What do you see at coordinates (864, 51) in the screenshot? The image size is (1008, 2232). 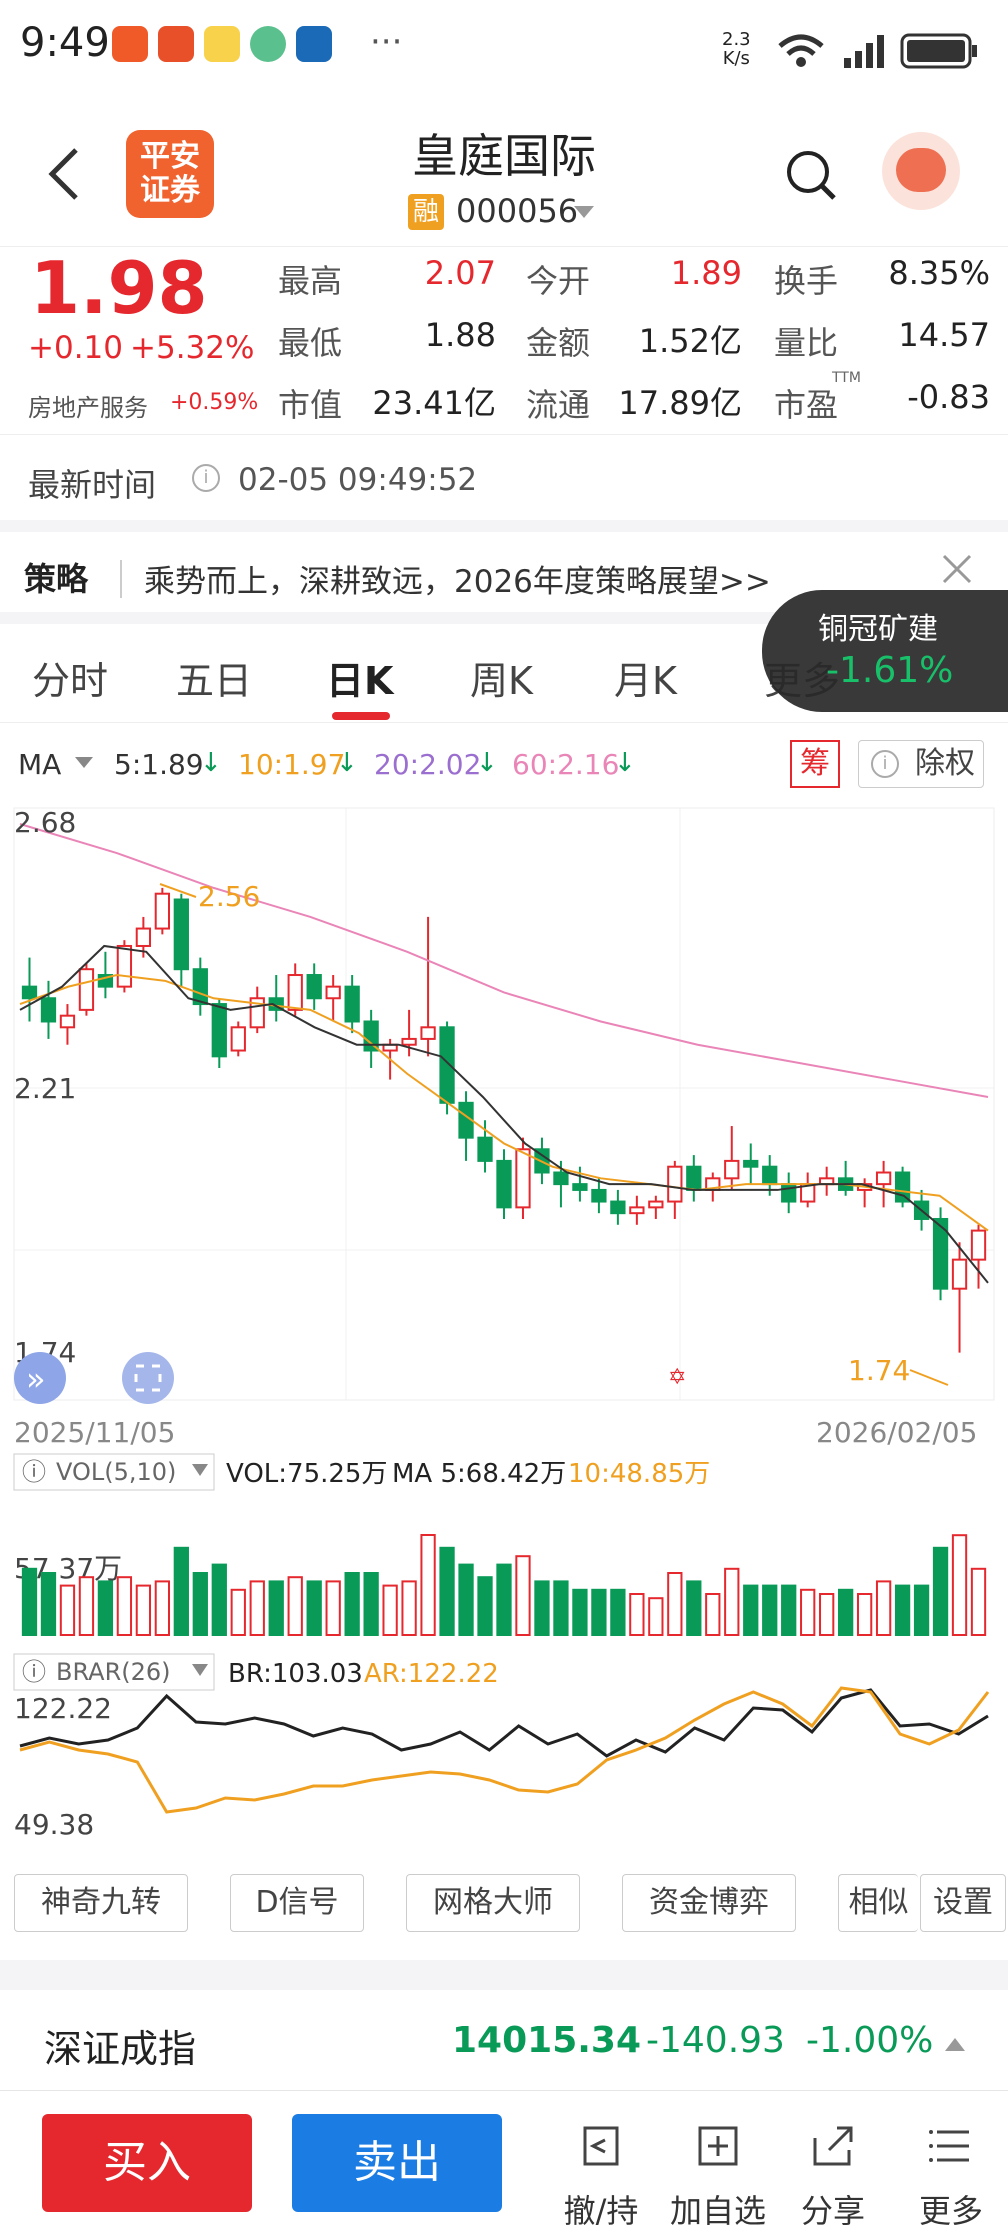 I see `signal-icon` at bounding box center [864, 51].